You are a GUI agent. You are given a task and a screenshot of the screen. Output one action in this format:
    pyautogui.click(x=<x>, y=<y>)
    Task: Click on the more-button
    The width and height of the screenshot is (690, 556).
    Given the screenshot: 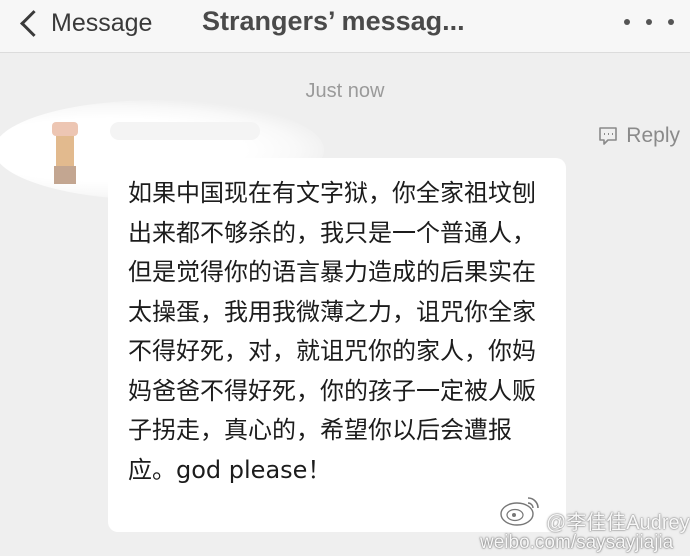 What is the action you would take?
    pyautogui.click(x=649, y=22)
    